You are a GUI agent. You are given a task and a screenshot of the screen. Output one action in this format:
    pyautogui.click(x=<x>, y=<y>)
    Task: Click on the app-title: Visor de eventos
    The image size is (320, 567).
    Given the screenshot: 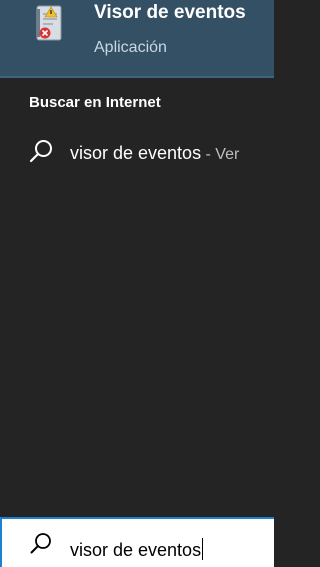 What is the action you would take?
    pyautogui.click(x=170, y=12)
    